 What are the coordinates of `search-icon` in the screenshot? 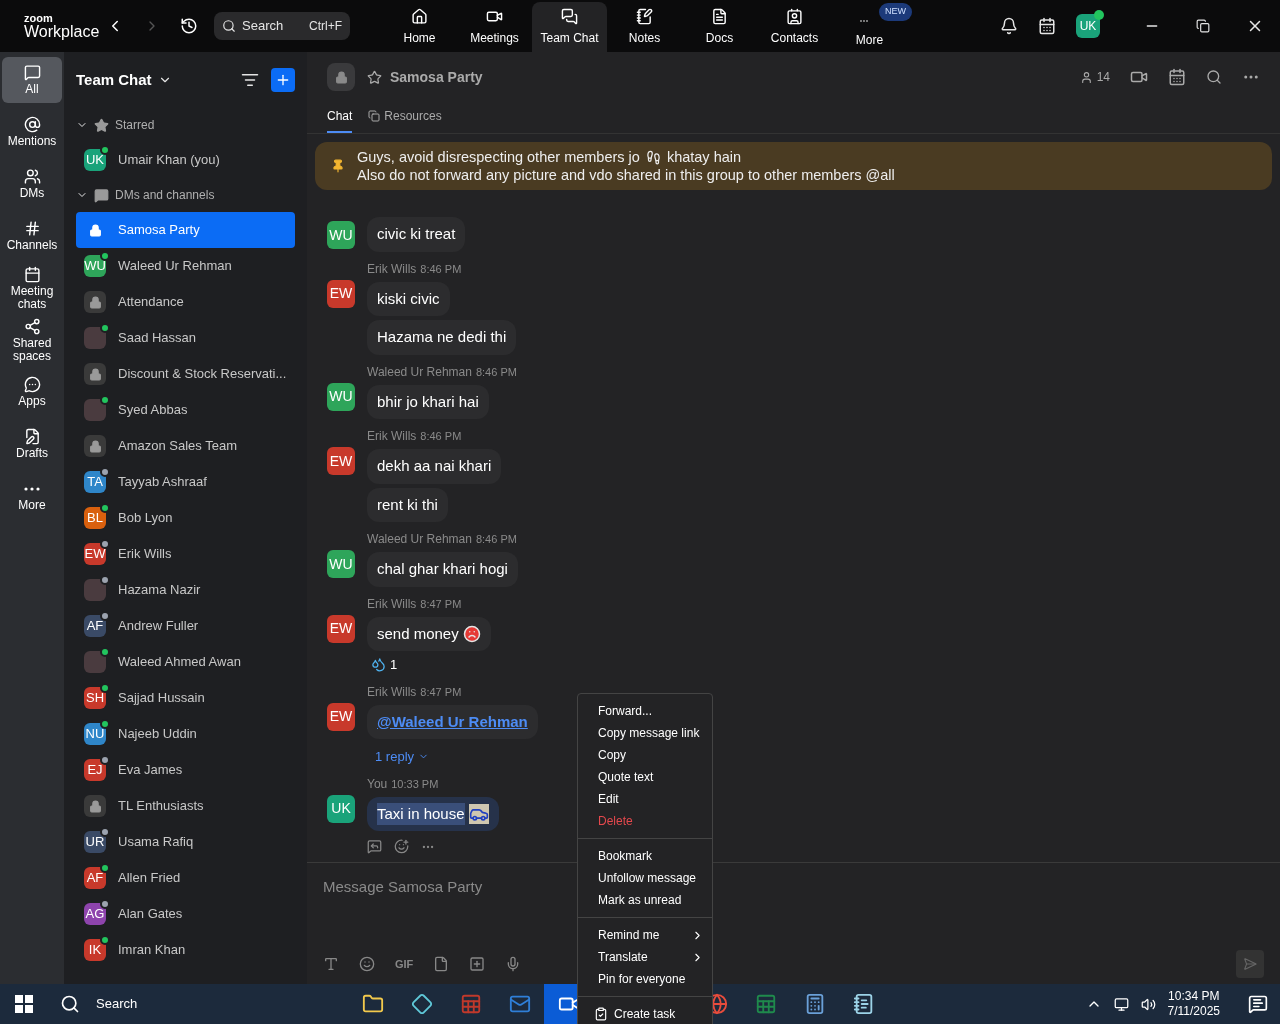 It's located at (1214, 77).